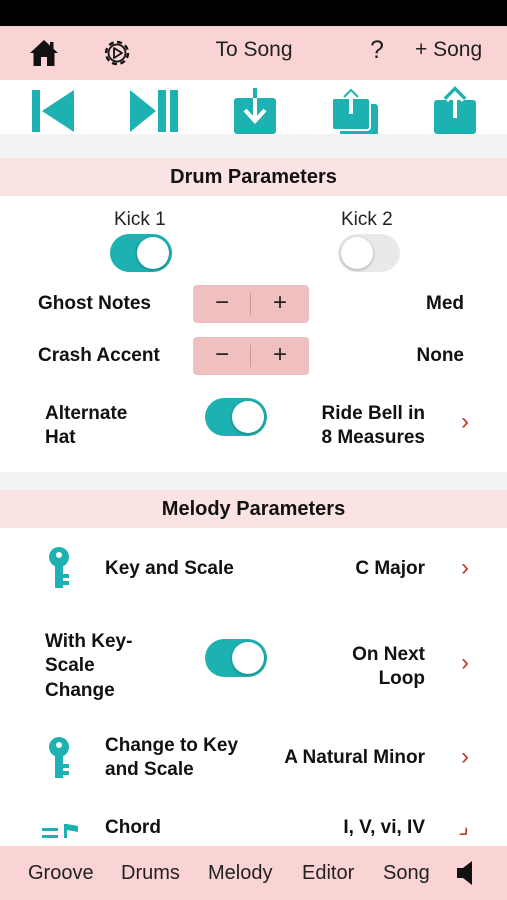 The height and width of the screenshot is (900, 507). I want to click on key-scale-change-toggle, so click(236, 658).